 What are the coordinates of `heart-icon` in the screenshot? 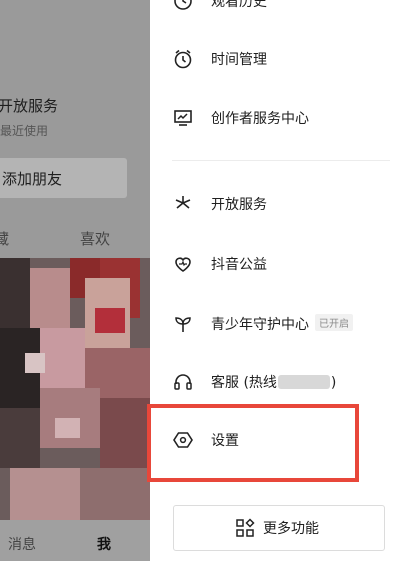 It's located at (183, 264).